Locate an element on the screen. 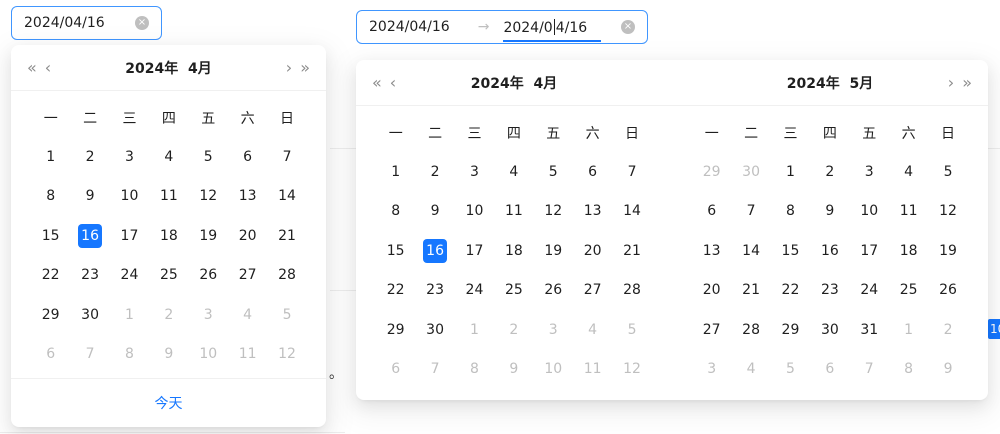 This screenshot has height=434, width=1000. calendar-day: 16 is located at coordinates (829, 250).